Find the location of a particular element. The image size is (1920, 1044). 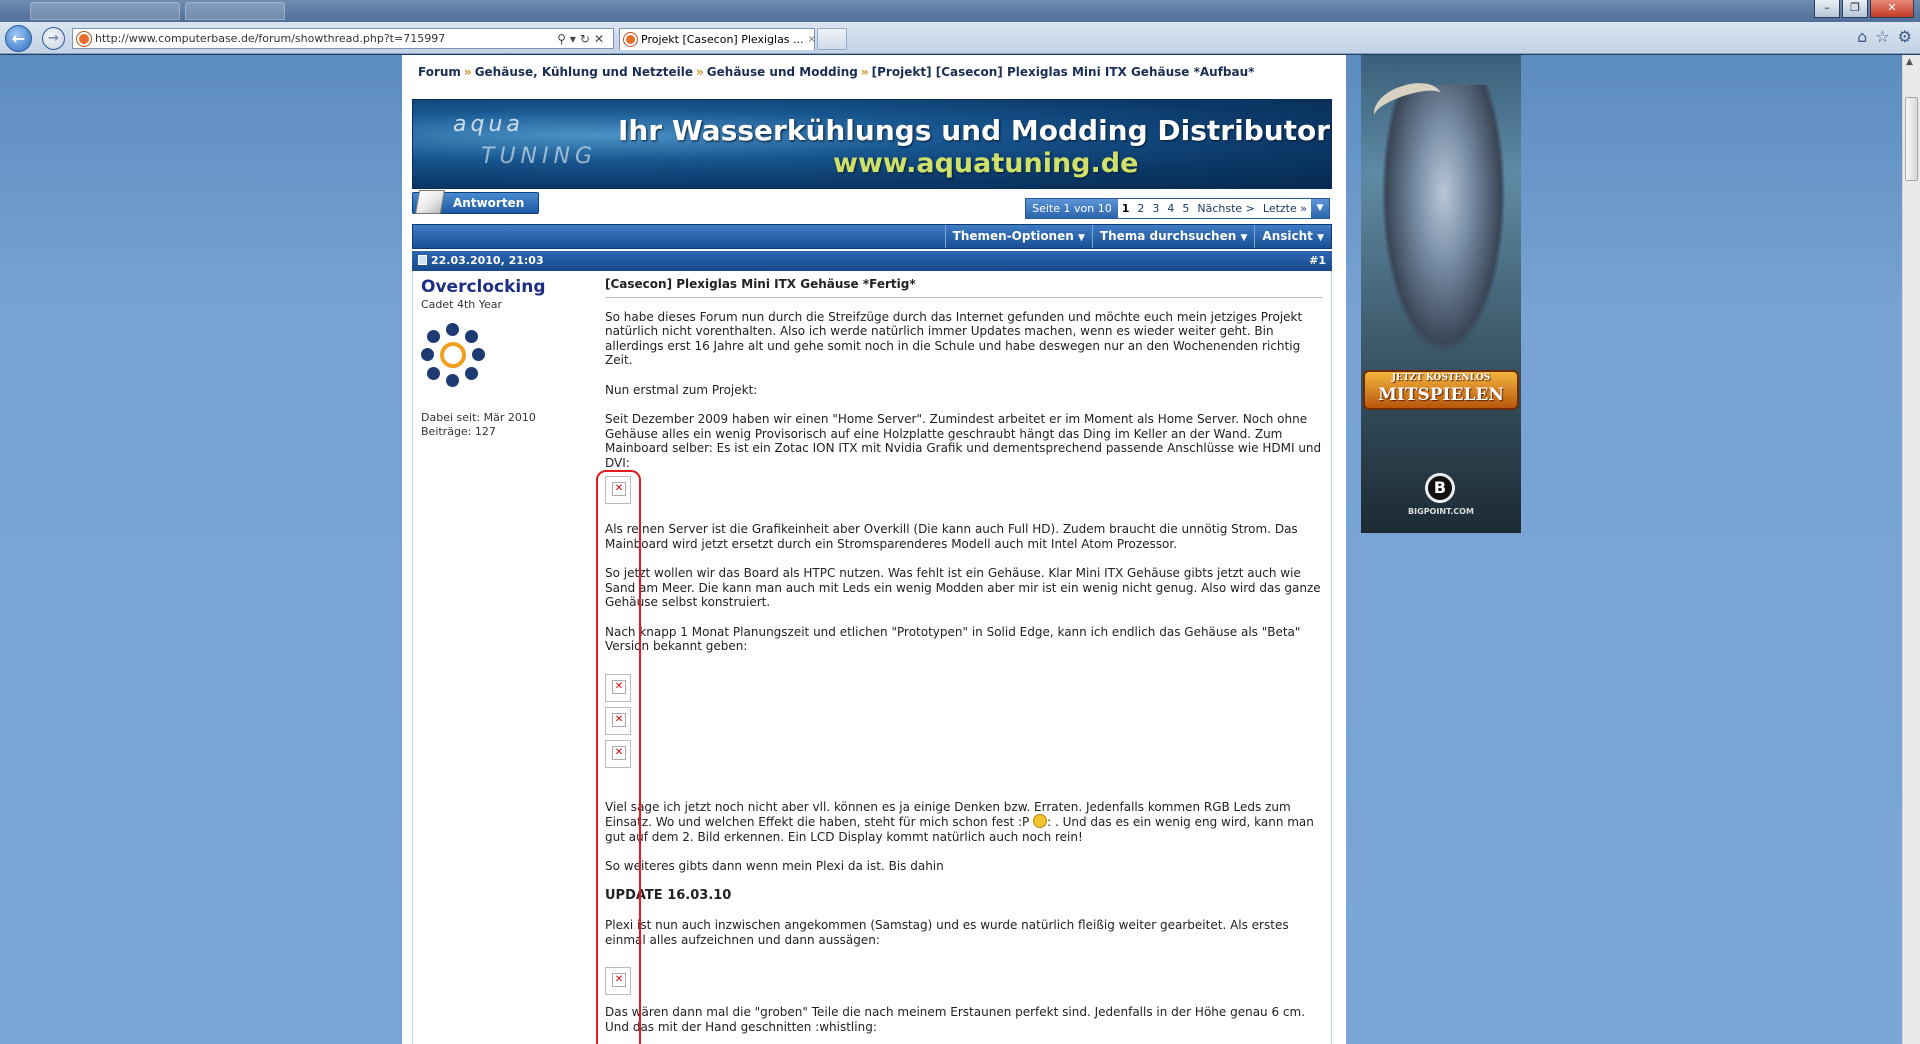

post-header: 22.03.2010, 21:03 #1 is located at coordinates (872, 261).